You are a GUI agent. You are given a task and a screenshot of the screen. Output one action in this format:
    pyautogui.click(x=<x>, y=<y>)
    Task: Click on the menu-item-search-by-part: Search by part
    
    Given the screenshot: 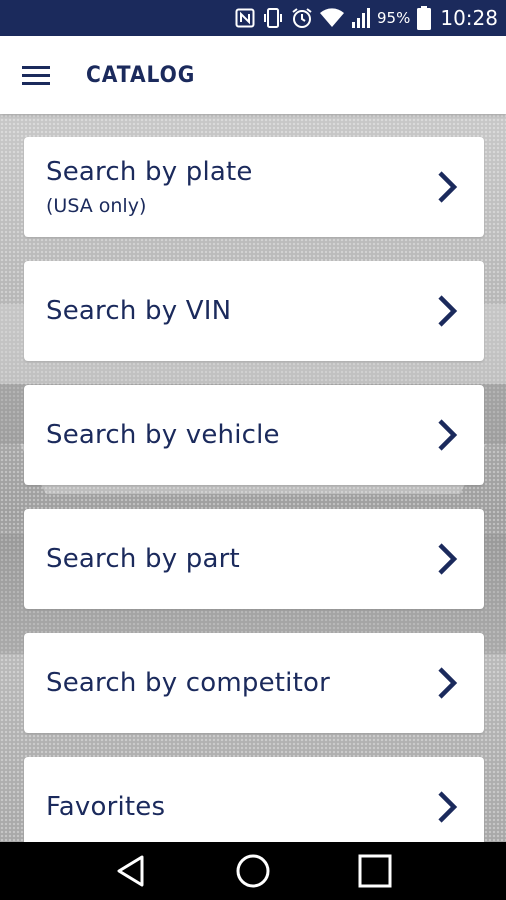 What is the action you would take?
    pyautogui.click(x=254, y=559)
    